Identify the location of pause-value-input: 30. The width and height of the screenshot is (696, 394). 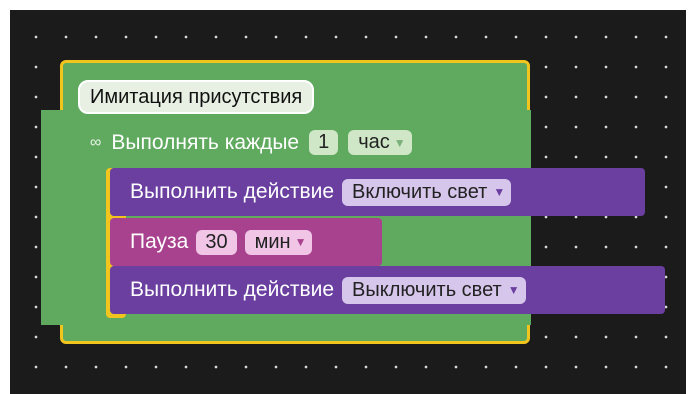
(216, 242).